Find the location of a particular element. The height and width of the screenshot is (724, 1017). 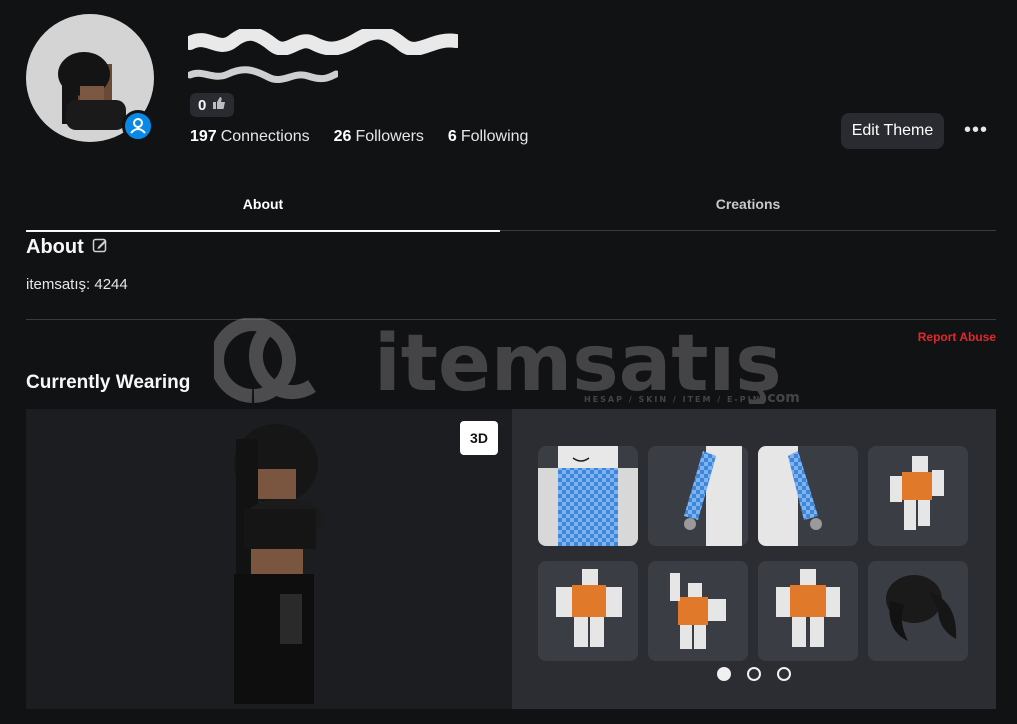

thumbs-up-icon is located at coordinates (219, 105).